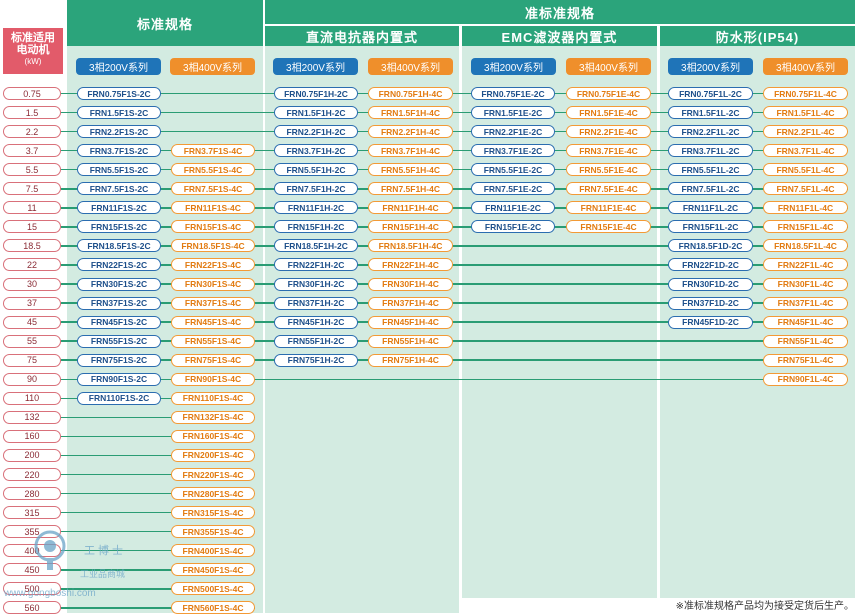  I want to click on kw-label: 132, so click(32, 417).